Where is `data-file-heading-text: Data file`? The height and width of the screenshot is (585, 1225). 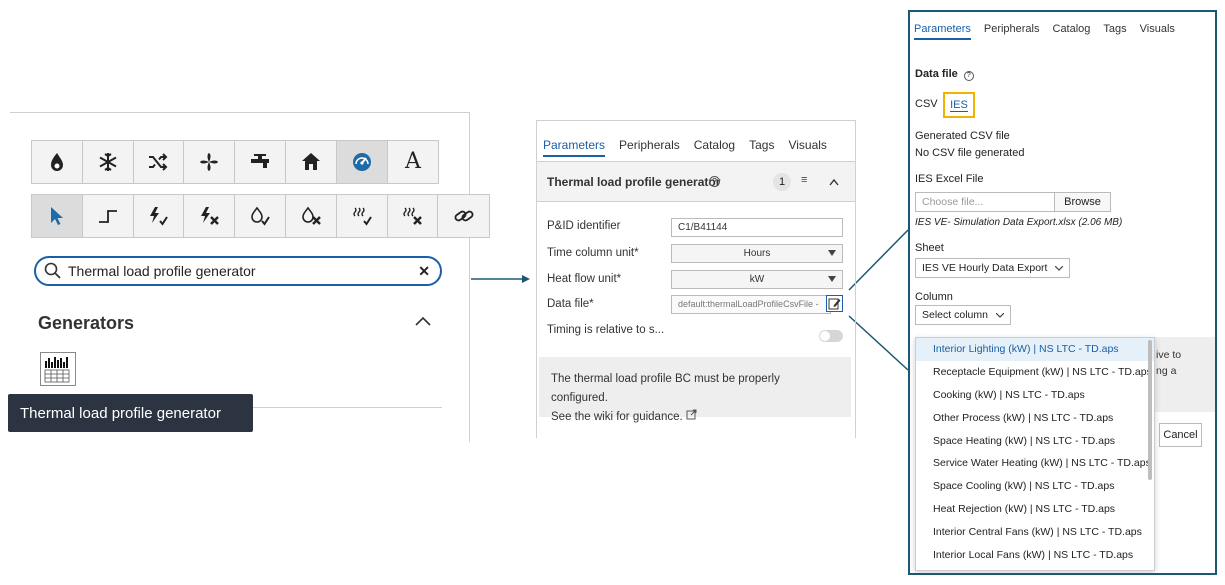 data-file-heading-text: Data file is located at coordinates (936, 74).